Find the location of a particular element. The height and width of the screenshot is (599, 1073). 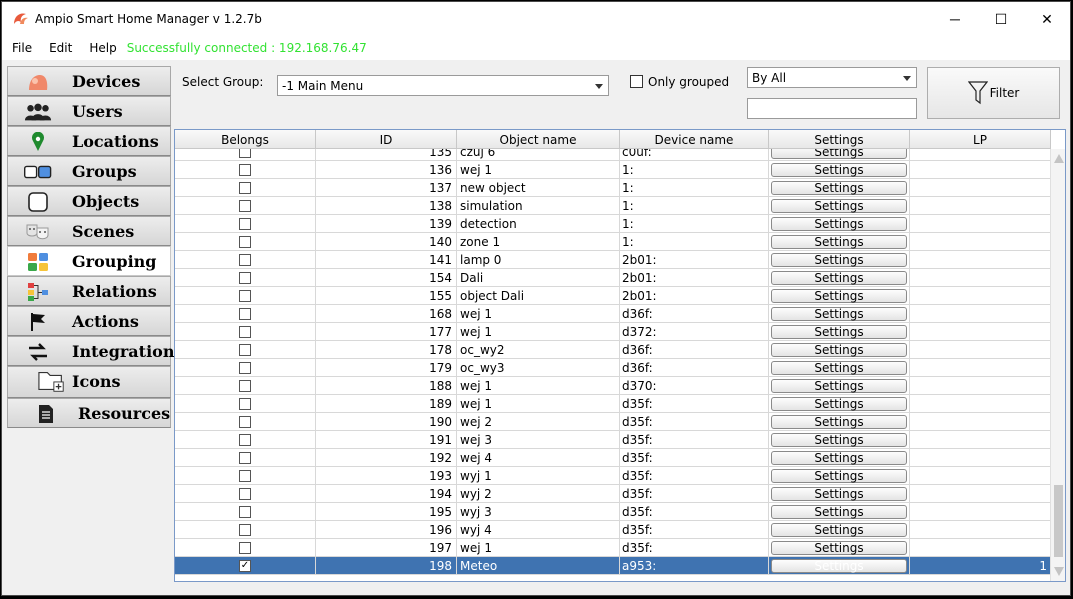

table-row: 195 wyj 3 d35f: Settings is located at coordinates (613, 512).